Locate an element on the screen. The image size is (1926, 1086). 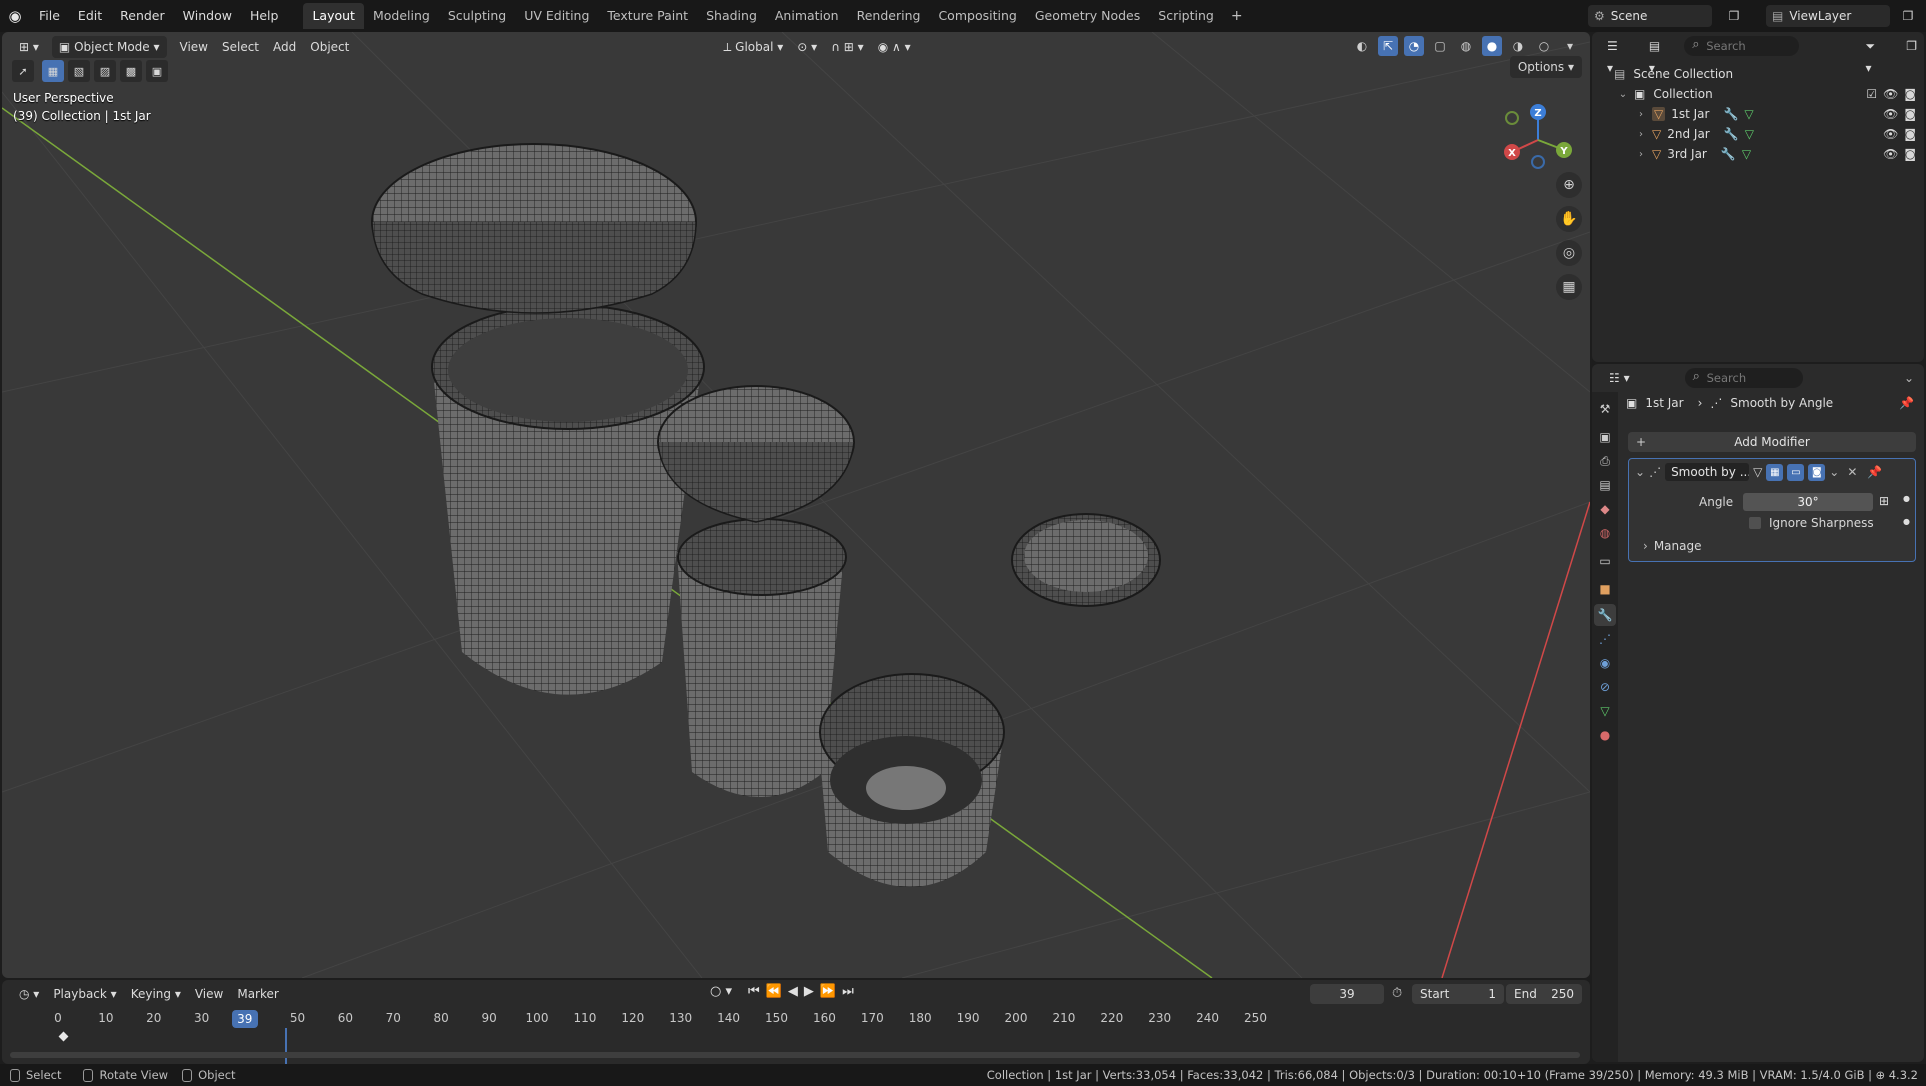
shading-options-icon: ▾ is located at coordinates (1570, 46).